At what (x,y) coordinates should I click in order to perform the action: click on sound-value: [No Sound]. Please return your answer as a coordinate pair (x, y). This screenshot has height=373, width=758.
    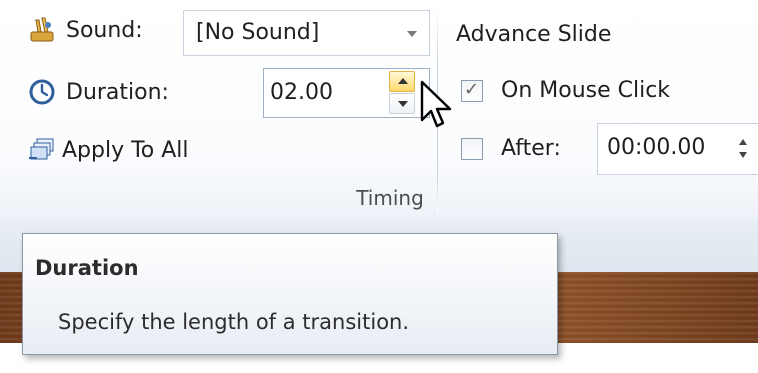
    Looking at the image, I should click on (258, 32).